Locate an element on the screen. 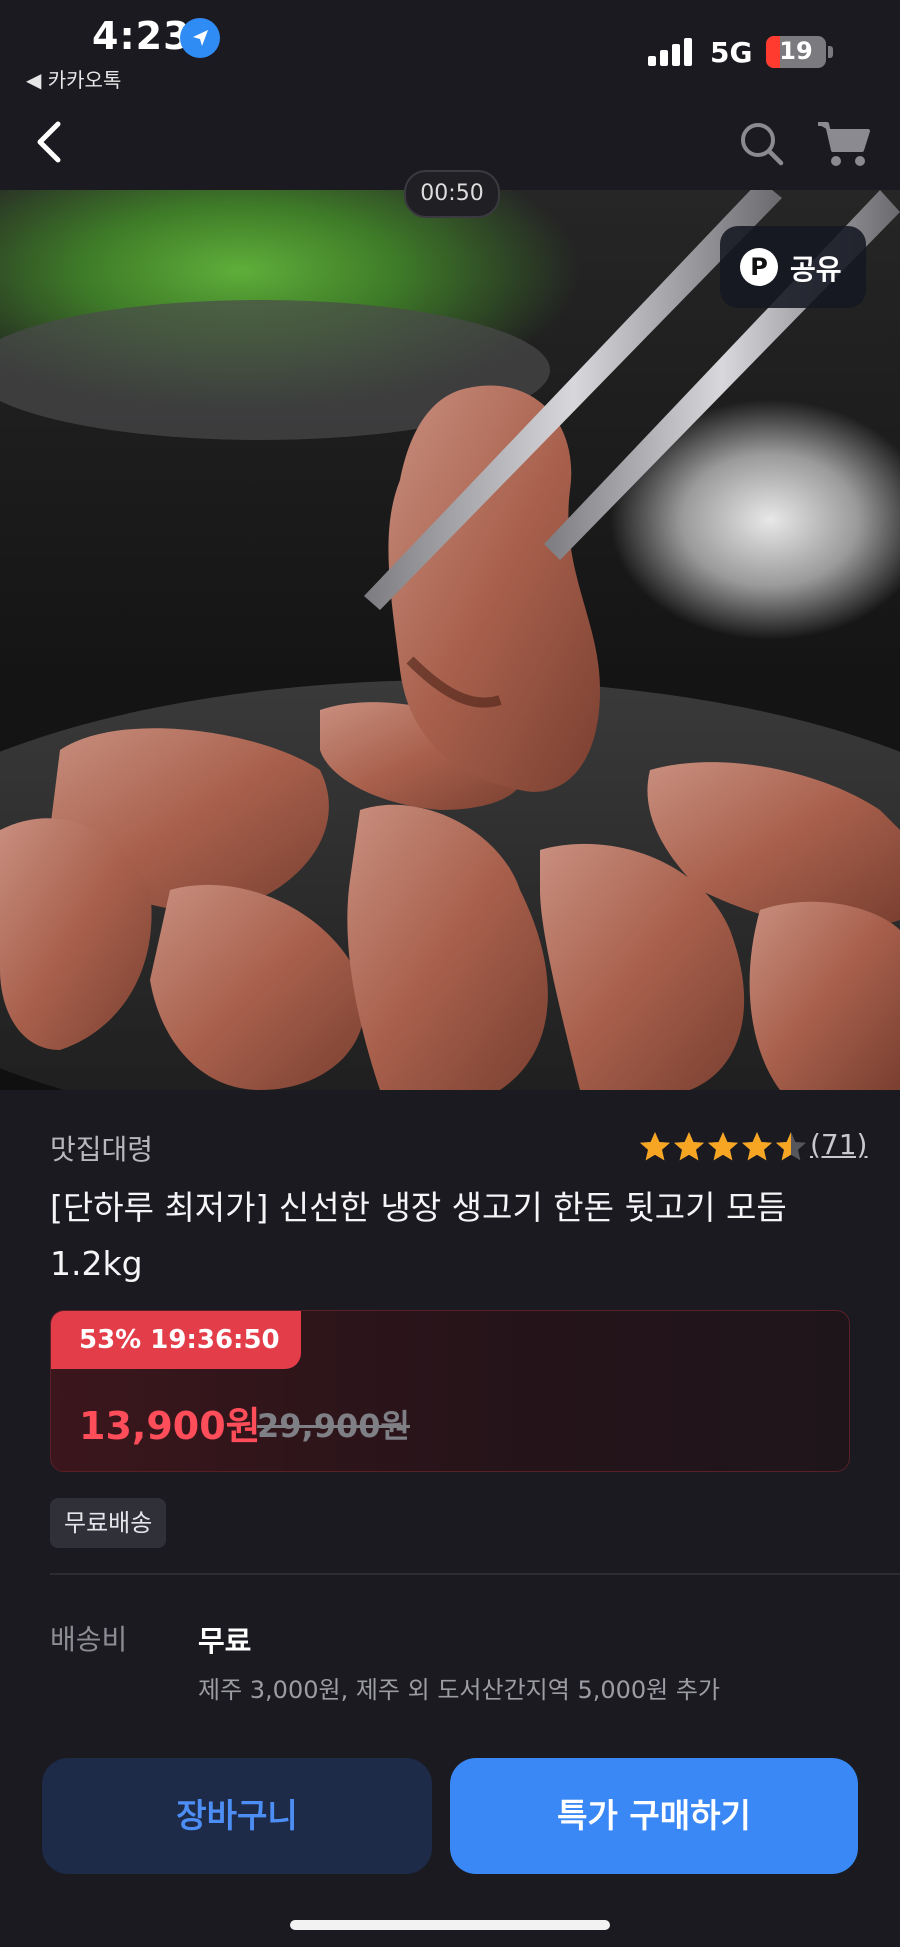 This screenshot has width=900, height=1947. share-p-icon: P is located at coordinates (759, 267).